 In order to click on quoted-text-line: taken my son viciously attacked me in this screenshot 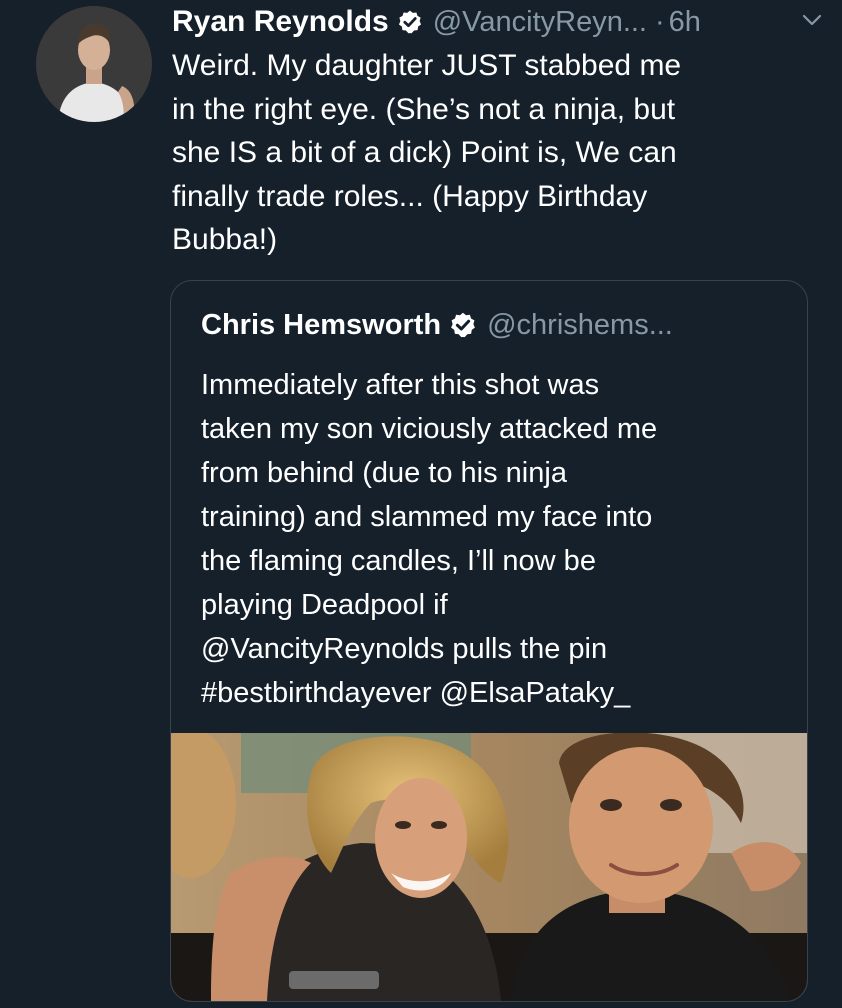, I will do `click(429, 429)`.